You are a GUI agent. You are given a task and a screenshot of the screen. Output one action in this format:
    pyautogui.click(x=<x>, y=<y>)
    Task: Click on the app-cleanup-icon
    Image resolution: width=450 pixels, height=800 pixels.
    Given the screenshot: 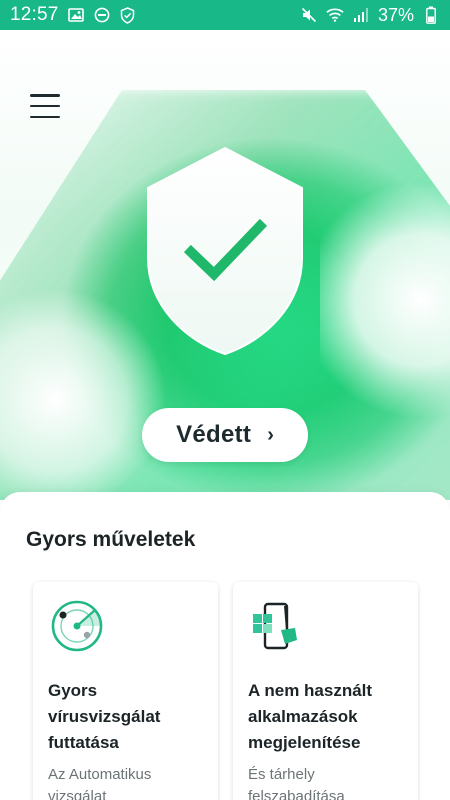 What is the action you would take?
    pyautogui.click(x=275, y=626)
    